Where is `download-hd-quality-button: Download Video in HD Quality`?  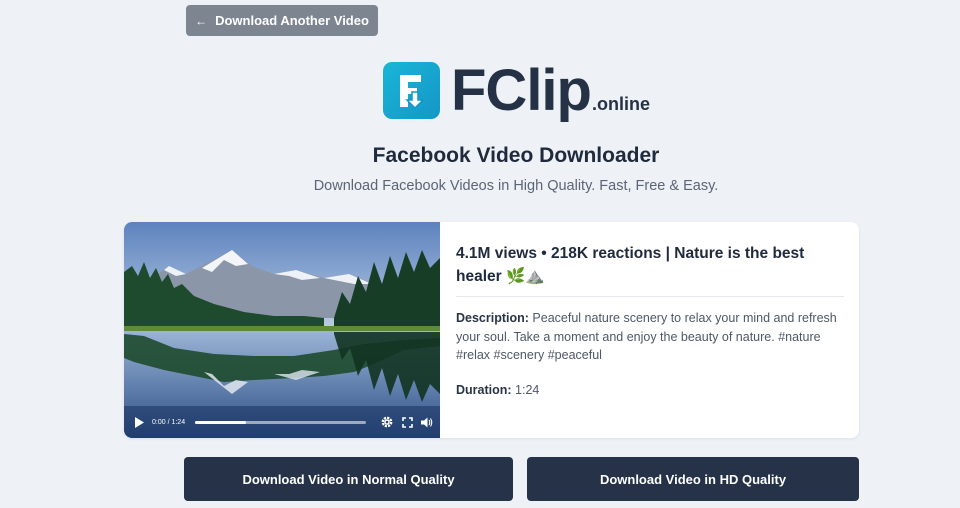 download-hd-quality-button: Download Video in HD Quality is located at coordinates (693, 479).